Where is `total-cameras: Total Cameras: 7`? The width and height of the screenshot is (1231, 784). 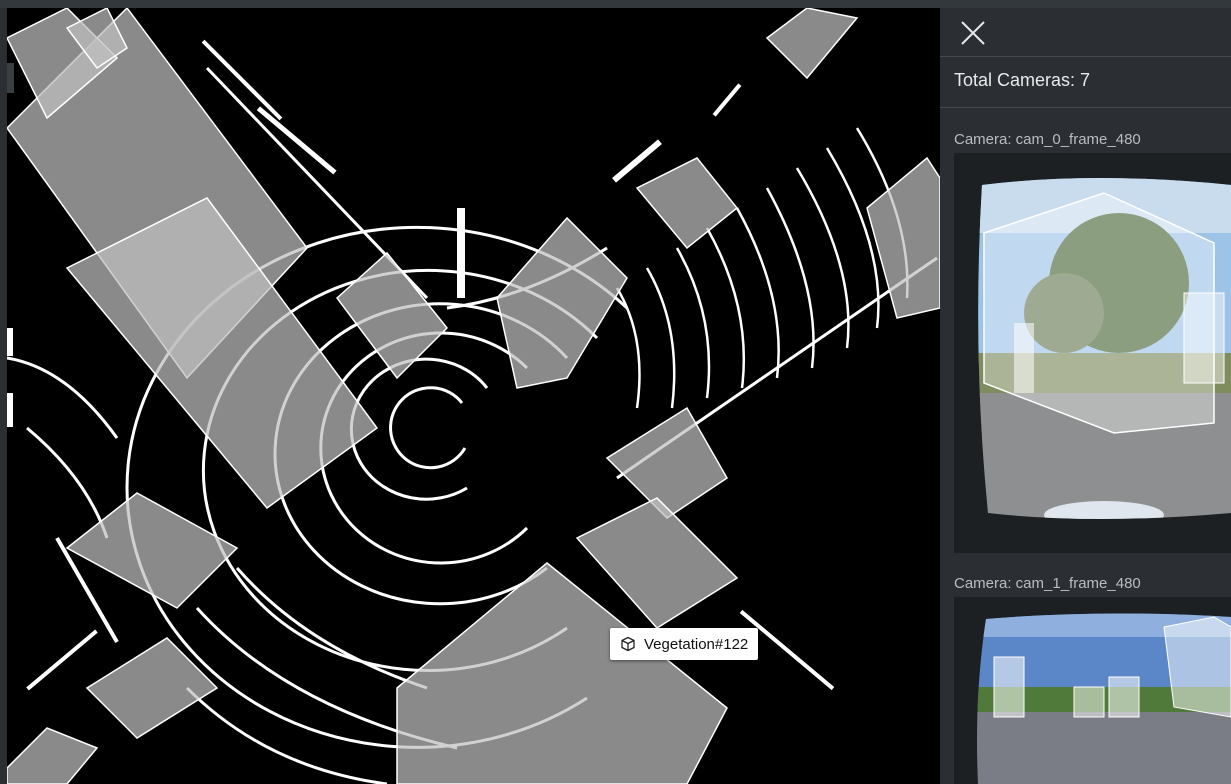
total-cameras: Total Cameras: 7 is located at coordinates (1022, 80).